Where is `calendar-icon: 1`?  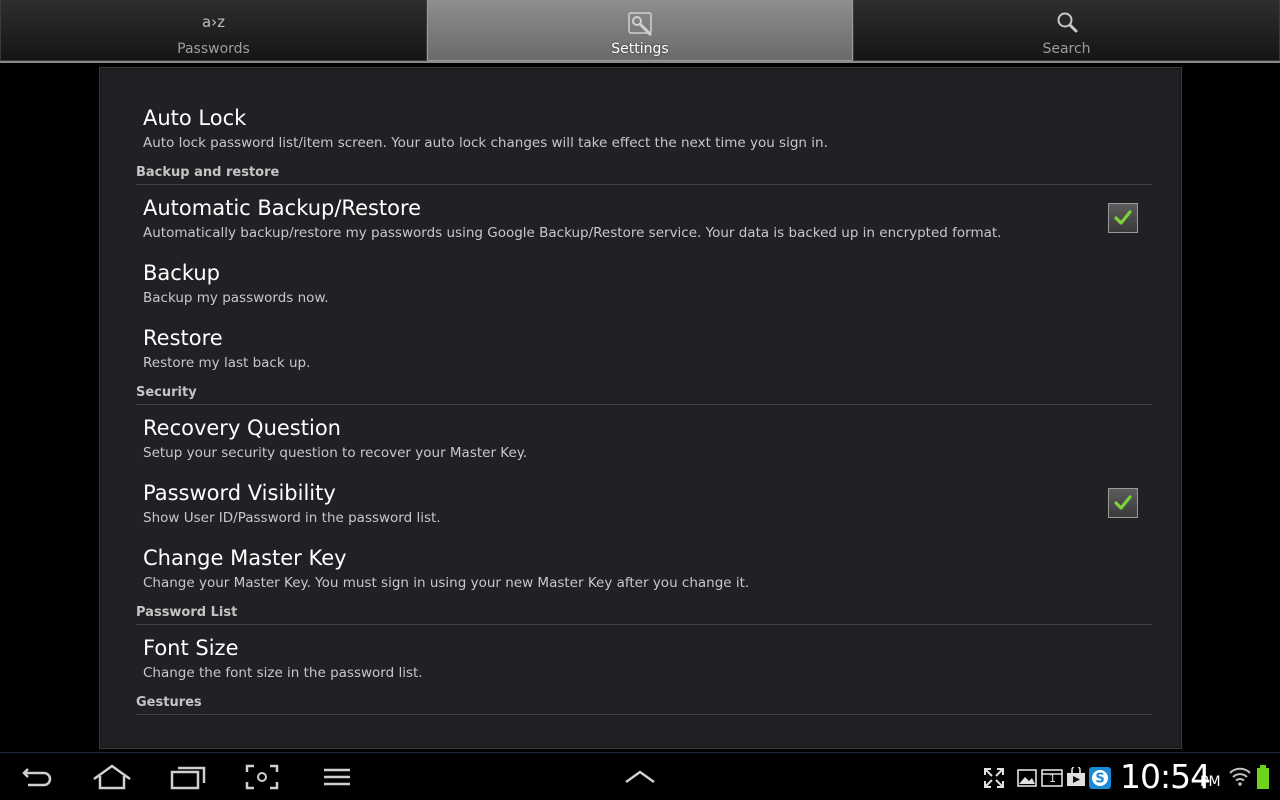
calendar-icon: 1 is located at coordinates (1052, 783).